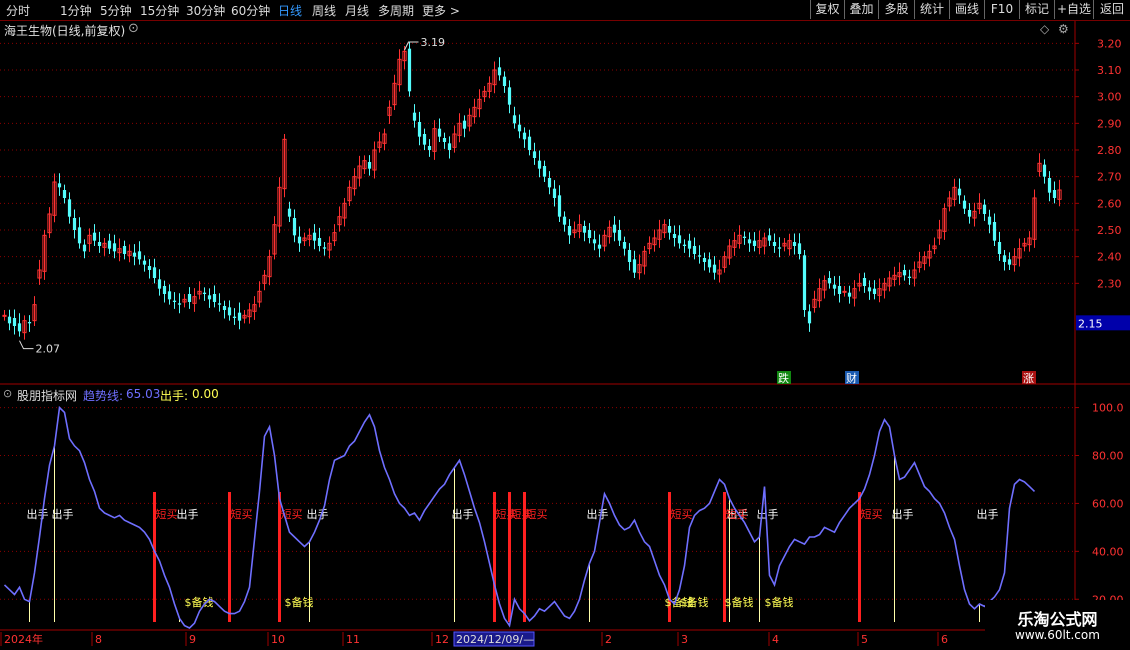 The height and width of the screenshot is (650, 1130). Describe the element at coordinates (324, 10) in the screenshot. I see `period-tab-weekly: 周线` at that location.